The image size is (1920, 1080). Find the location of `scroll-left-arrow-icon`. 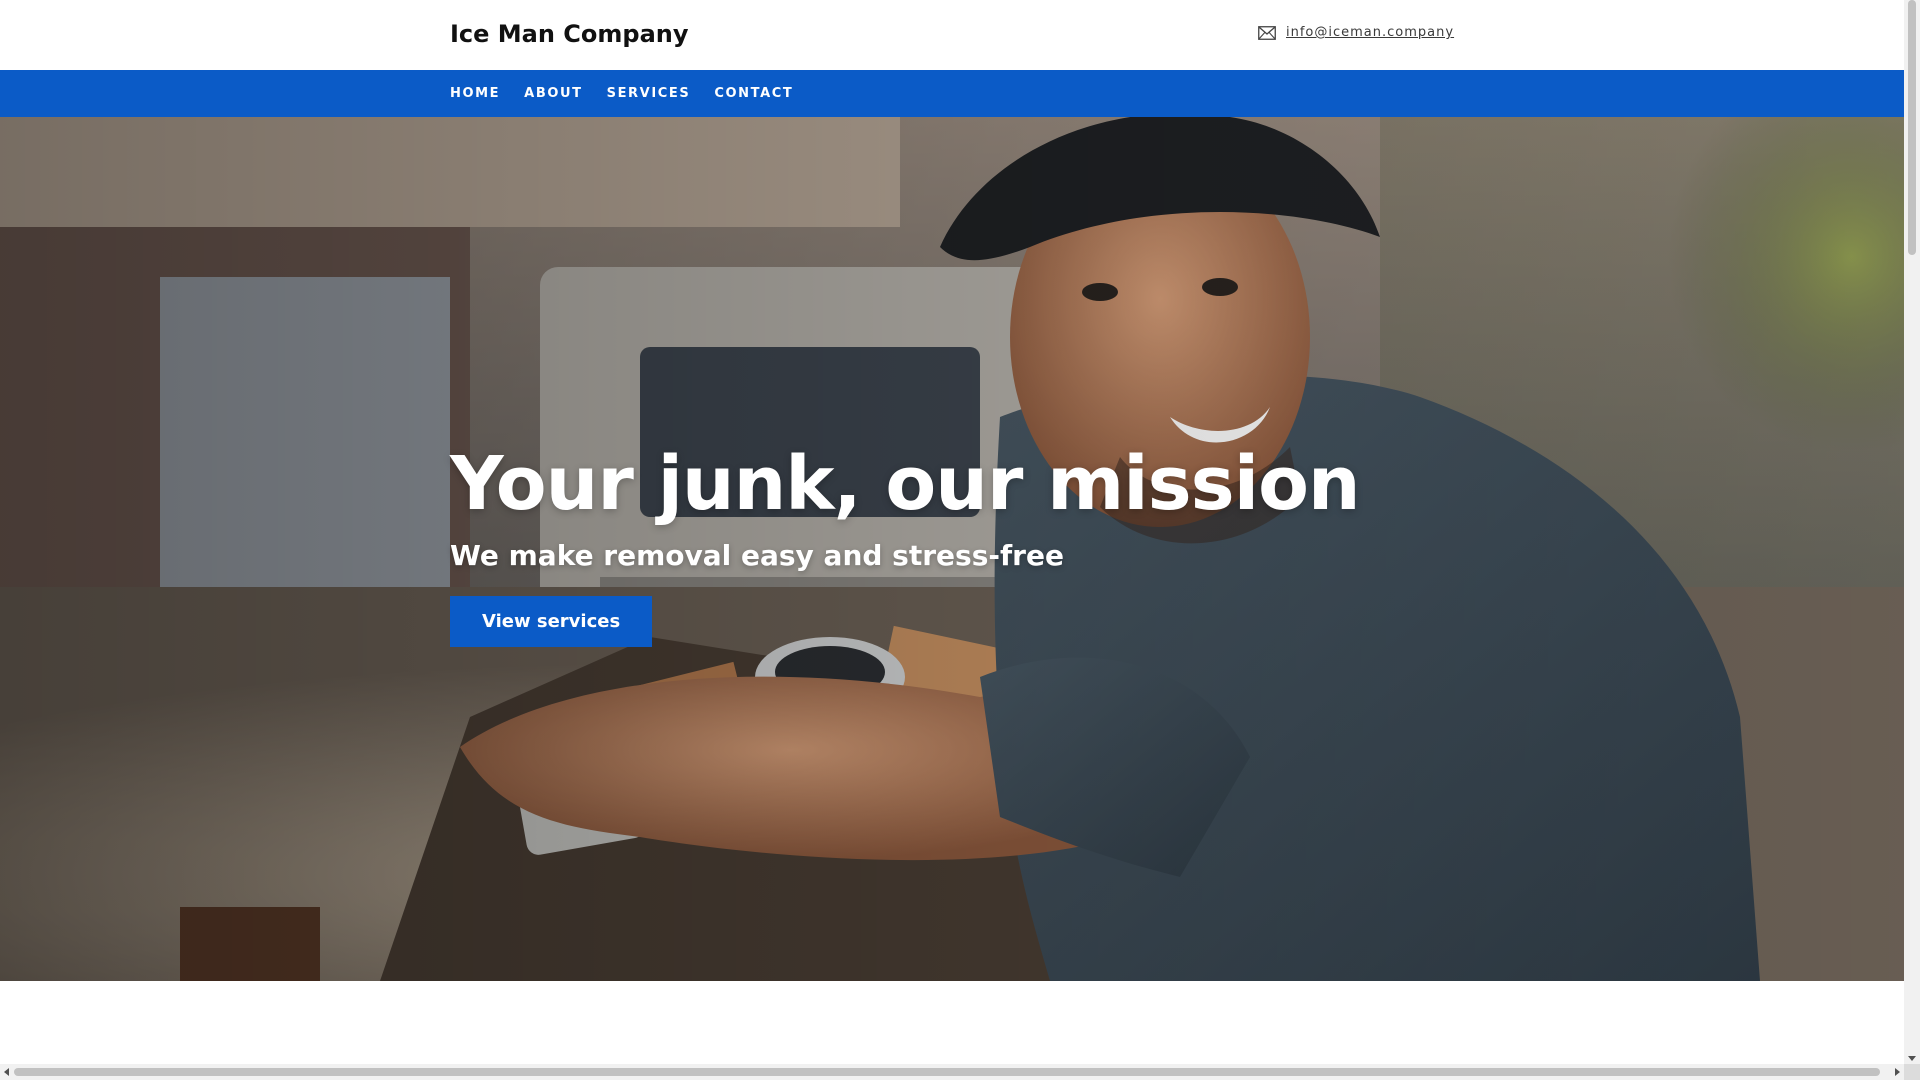

scroll-left-arrow-icon is located at coordinates (6, 1072).